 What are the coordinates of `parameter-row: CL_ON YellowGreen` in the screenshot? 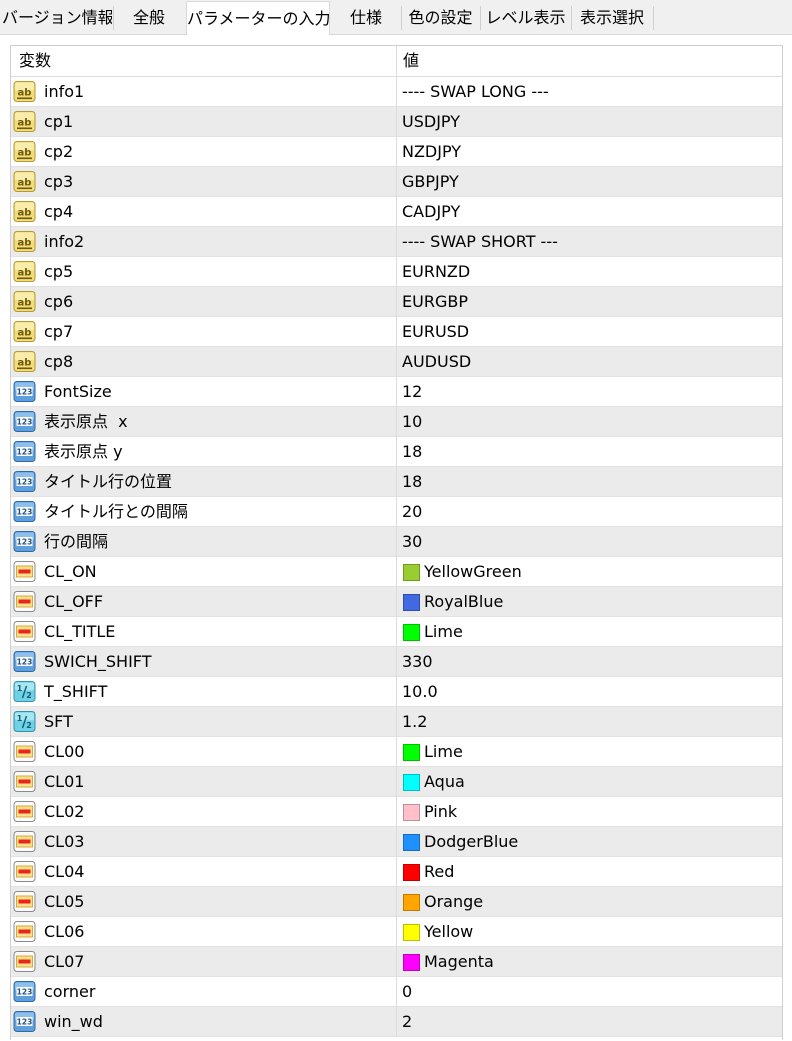 It's located at (396, 572).